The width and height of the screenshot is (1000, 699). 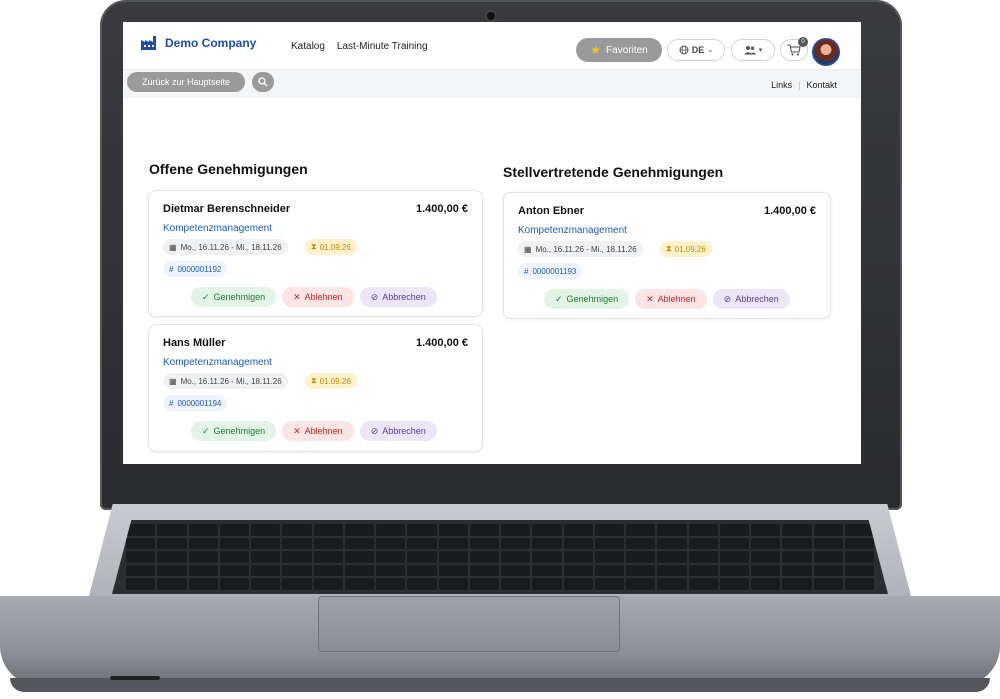 I want to click on globe-icon, so click(x=684, y=50).